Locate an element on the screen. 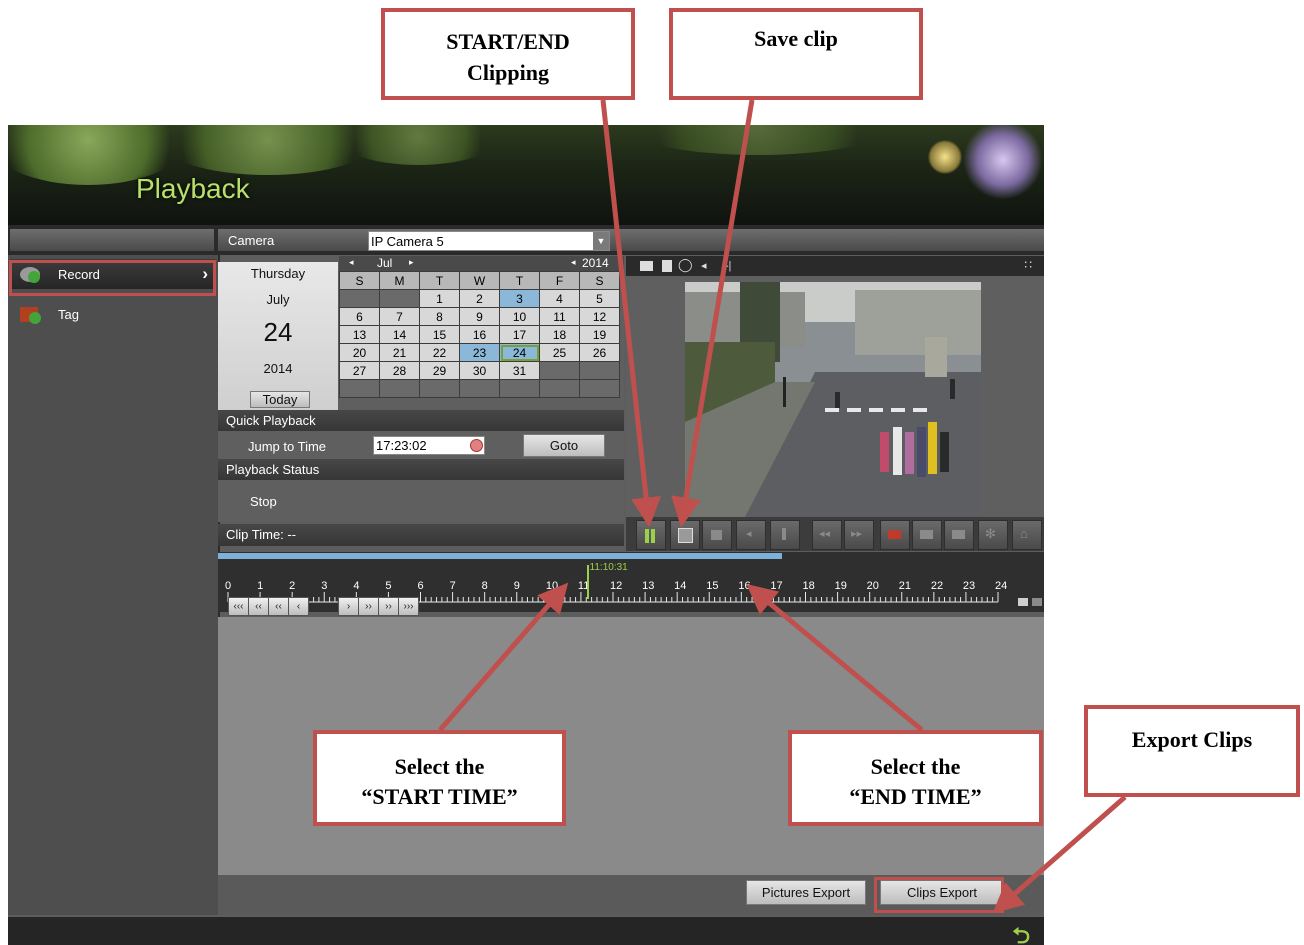  step-icon: ▸| is located at coordinates (727, 265).